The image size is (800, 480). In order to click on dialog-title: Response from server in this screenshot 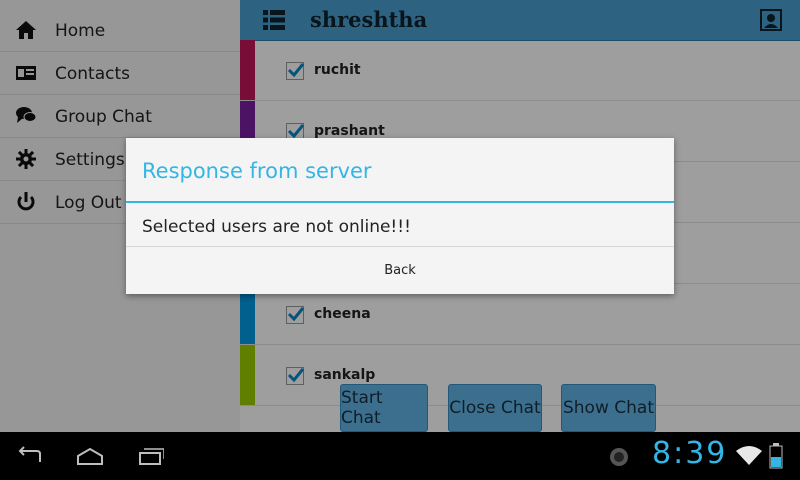, I will do `click(257, 171)`.